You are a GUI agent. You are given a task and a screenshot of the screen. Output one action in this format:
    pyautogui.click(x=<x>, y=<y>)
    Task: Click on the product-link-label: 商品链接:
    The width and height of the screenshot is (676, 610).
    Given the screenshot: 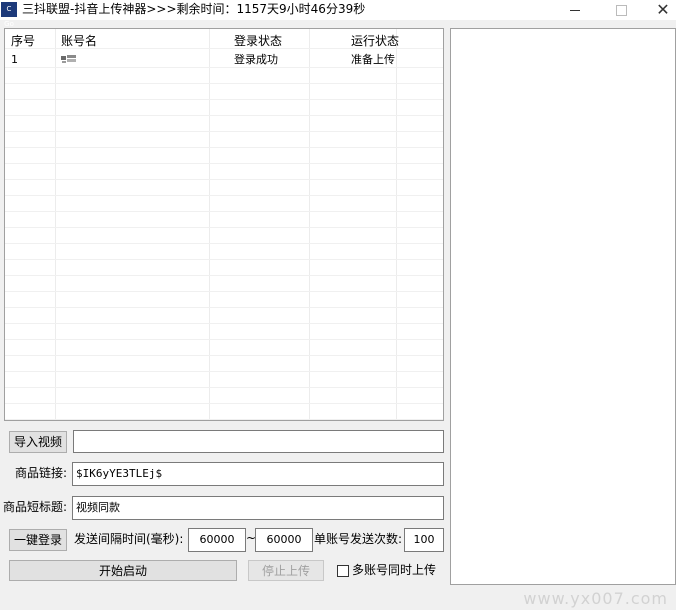 What is the action you would take?
    pyautogui.click(x=41, y=473)
    